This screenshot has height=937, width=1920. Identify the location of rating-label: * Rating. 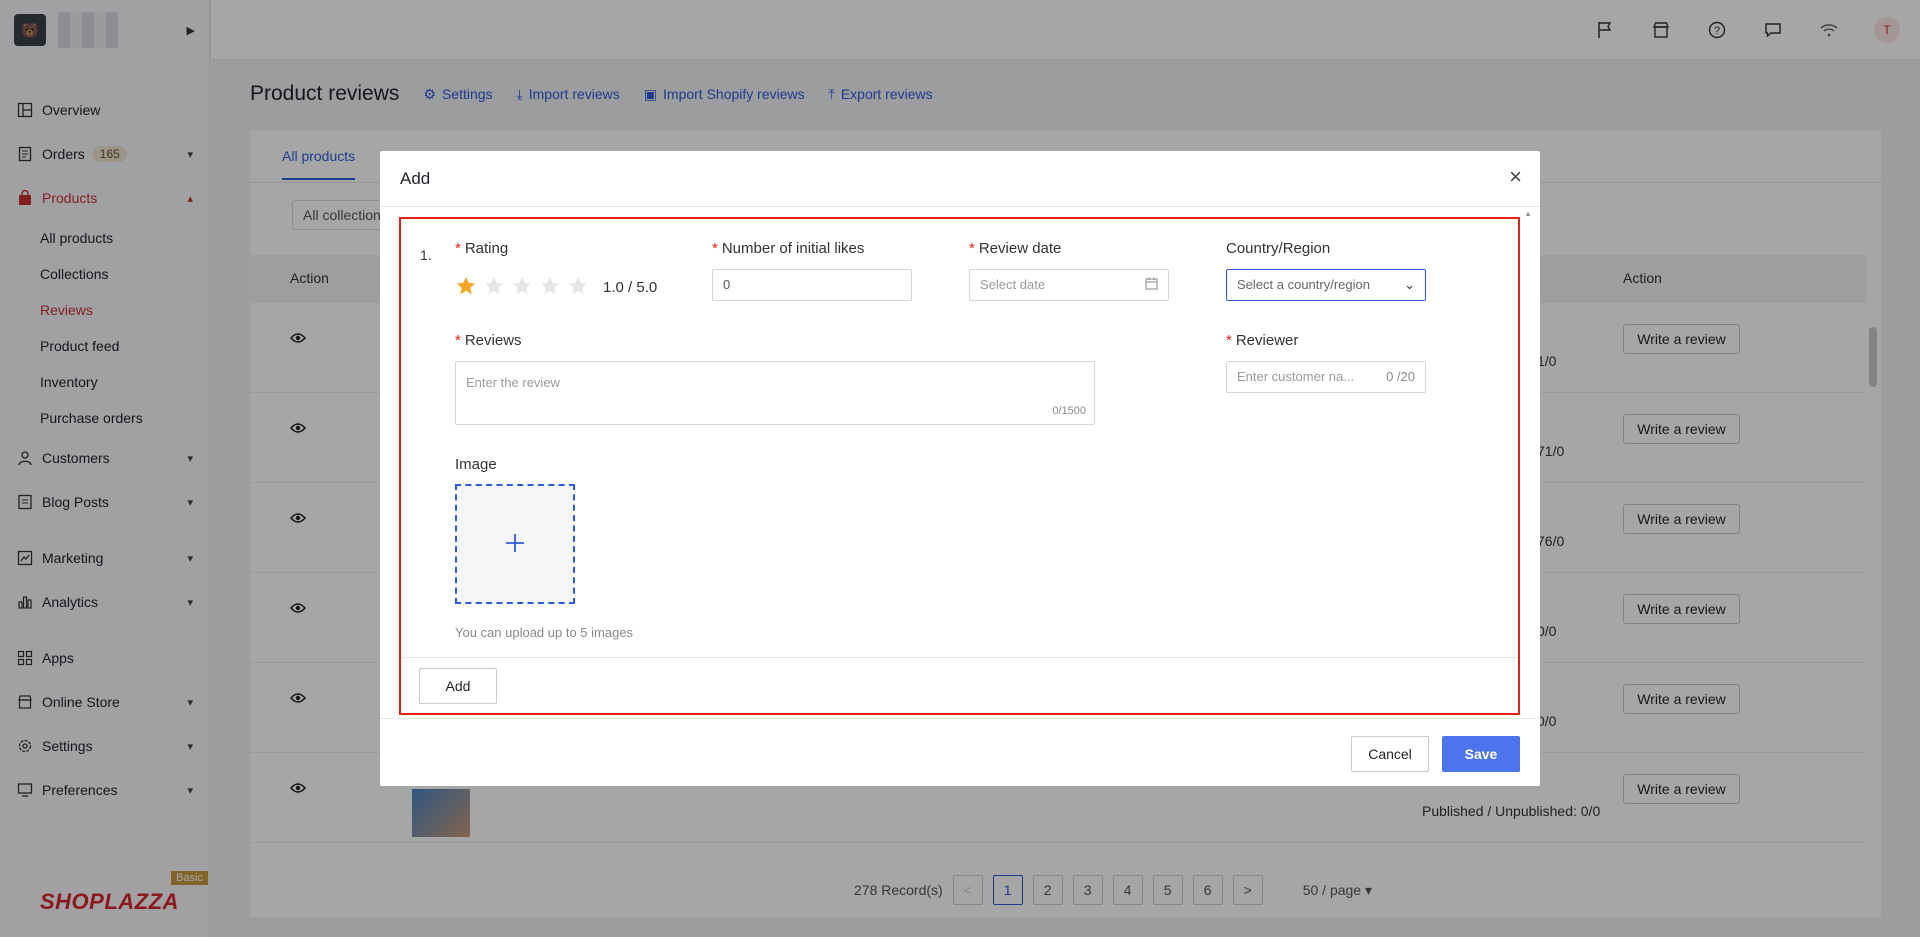
(482, 248).